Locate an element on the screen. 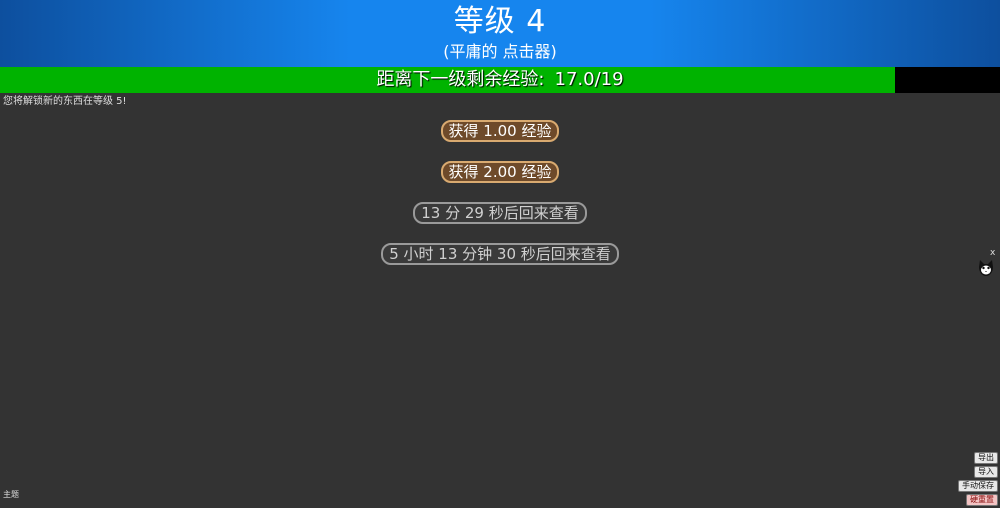  cat-face-icon is located at coordinates (986, 268).